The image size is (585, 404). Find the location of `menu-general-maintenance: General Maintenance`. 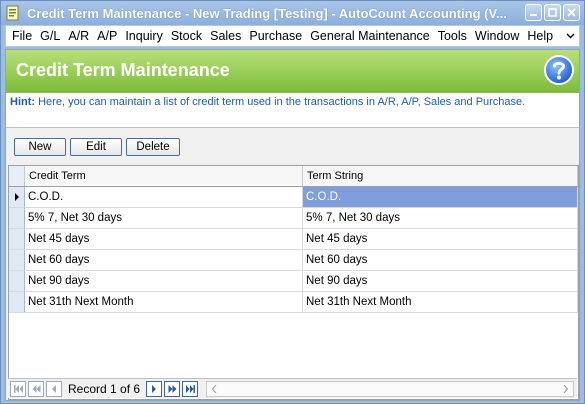

menu-general-maintenance: General Maintenance is located at coordinates (370, 36).